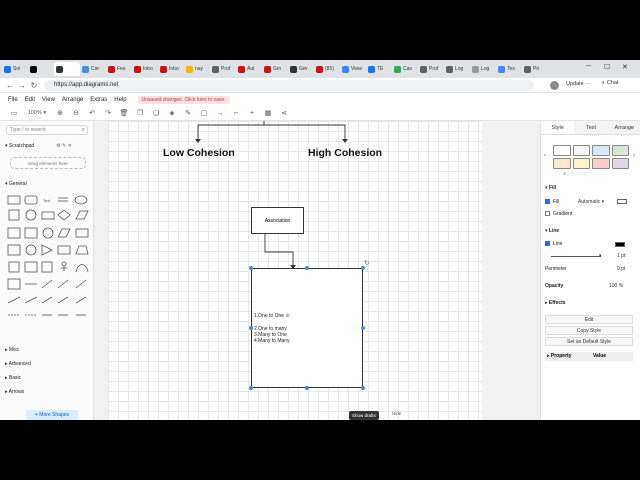 The image size is (640, 480). Describe the element at coordinates (13, 100) in the screenshot. I see `menu-file: File` at that location.